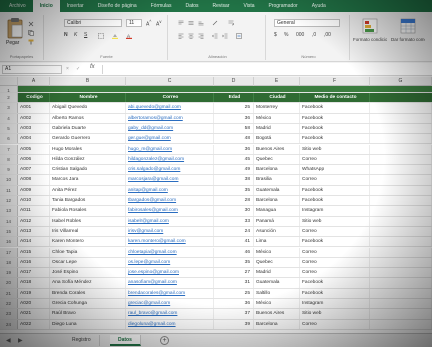 The width and height of the screenshot is (432, 347). I want to click on table-cell: A009, so click(34, 190).